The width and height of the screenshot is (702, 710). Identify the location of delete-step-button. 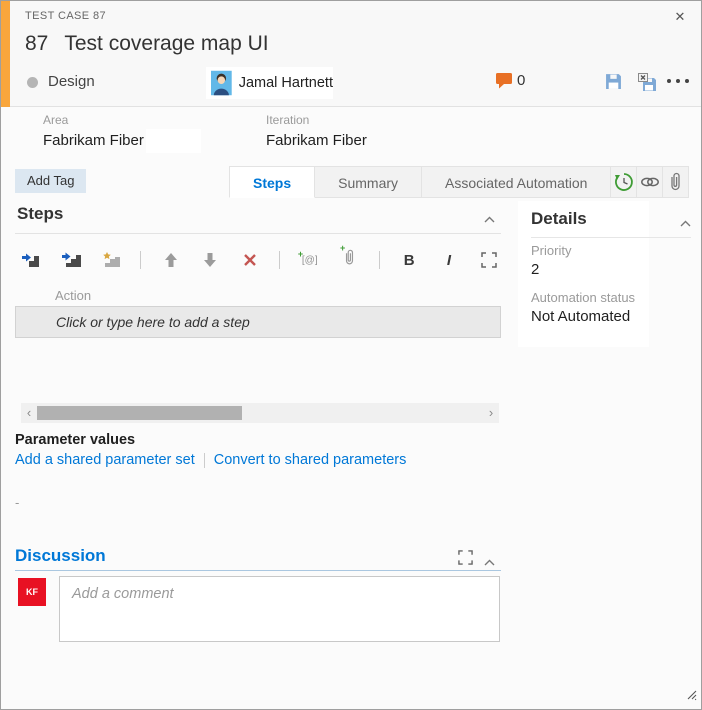
(250, 260).